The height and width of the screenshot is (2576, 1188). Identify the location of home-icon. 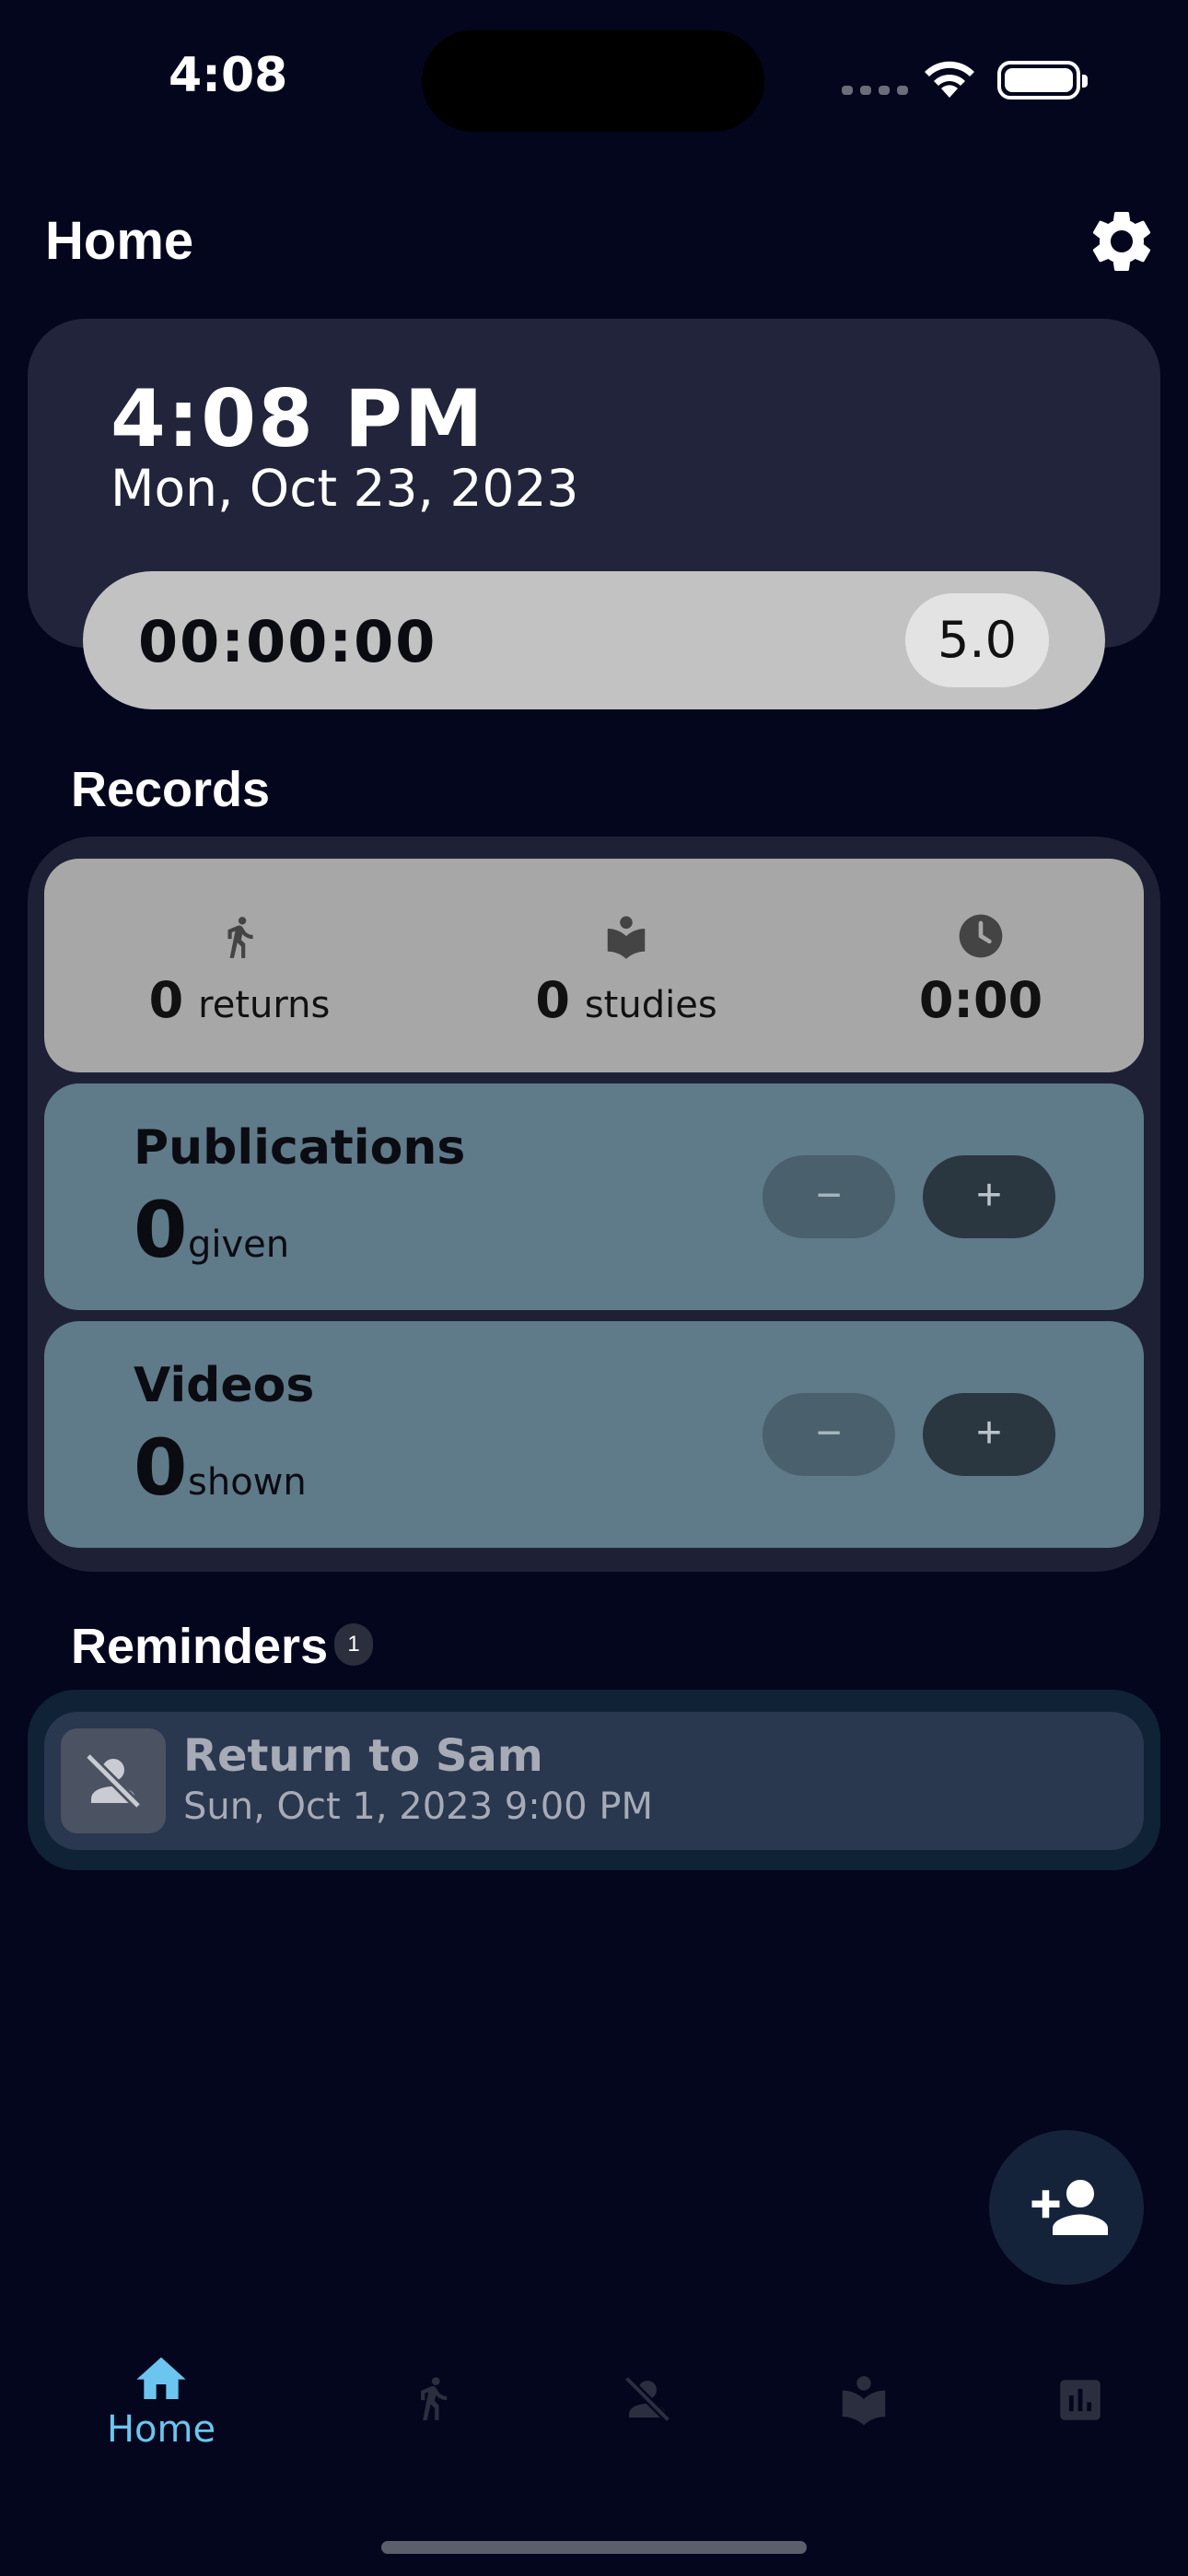
(161, 2378).